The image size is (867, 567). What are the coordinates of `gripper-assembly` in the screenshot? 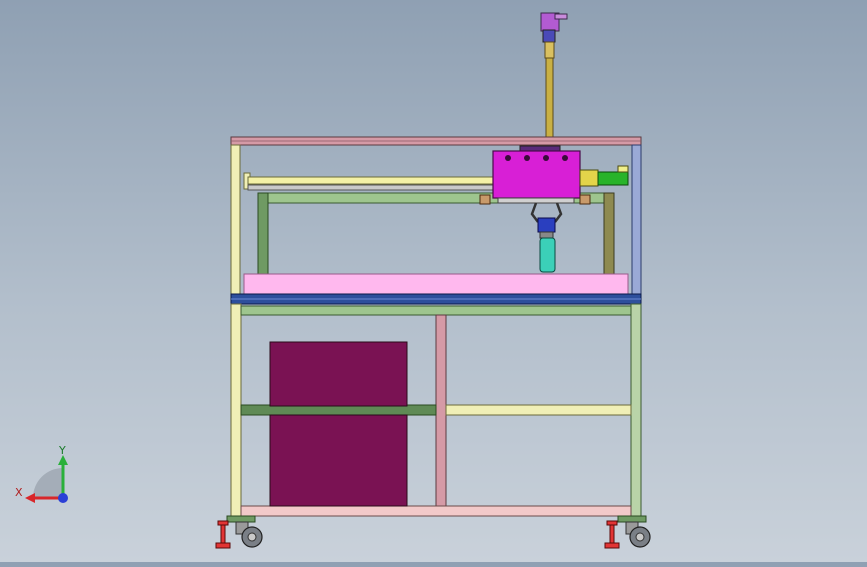 It's located at (546, 237).